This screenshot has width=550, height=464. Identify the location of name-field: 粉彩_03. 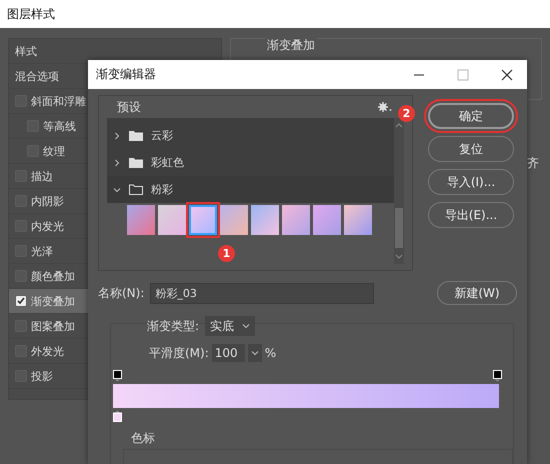
(262, 293).